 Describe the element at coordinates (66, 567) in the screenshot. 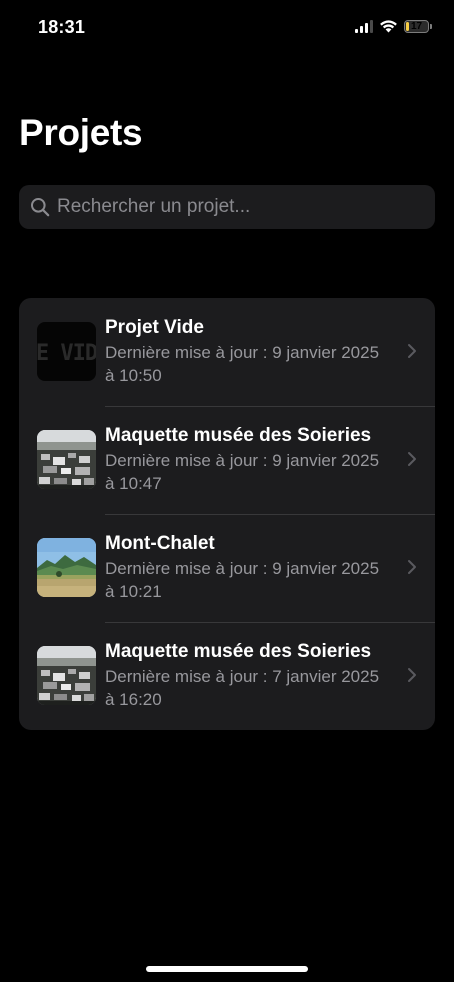

I see `mountain-landscape-thumbnail` at that location.